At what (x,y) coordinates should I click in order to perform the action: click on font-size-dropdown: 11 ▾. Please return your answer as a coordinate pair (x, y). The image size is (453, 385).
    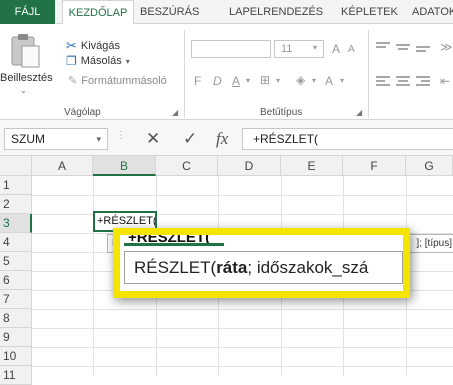
    Looking at the image, I should click on (299, 49).